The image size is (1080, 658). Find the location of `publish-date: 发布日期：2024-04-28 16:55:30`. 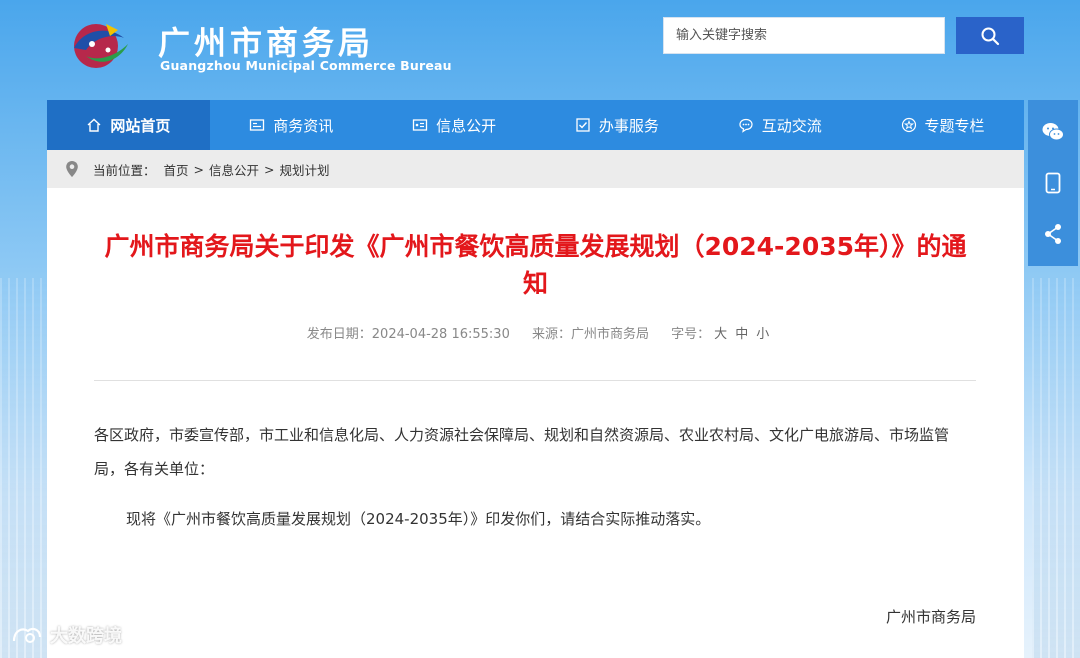

publish-date: 发布日期：2024-04-28 16:55:30 is located at coordinates (408, 334).